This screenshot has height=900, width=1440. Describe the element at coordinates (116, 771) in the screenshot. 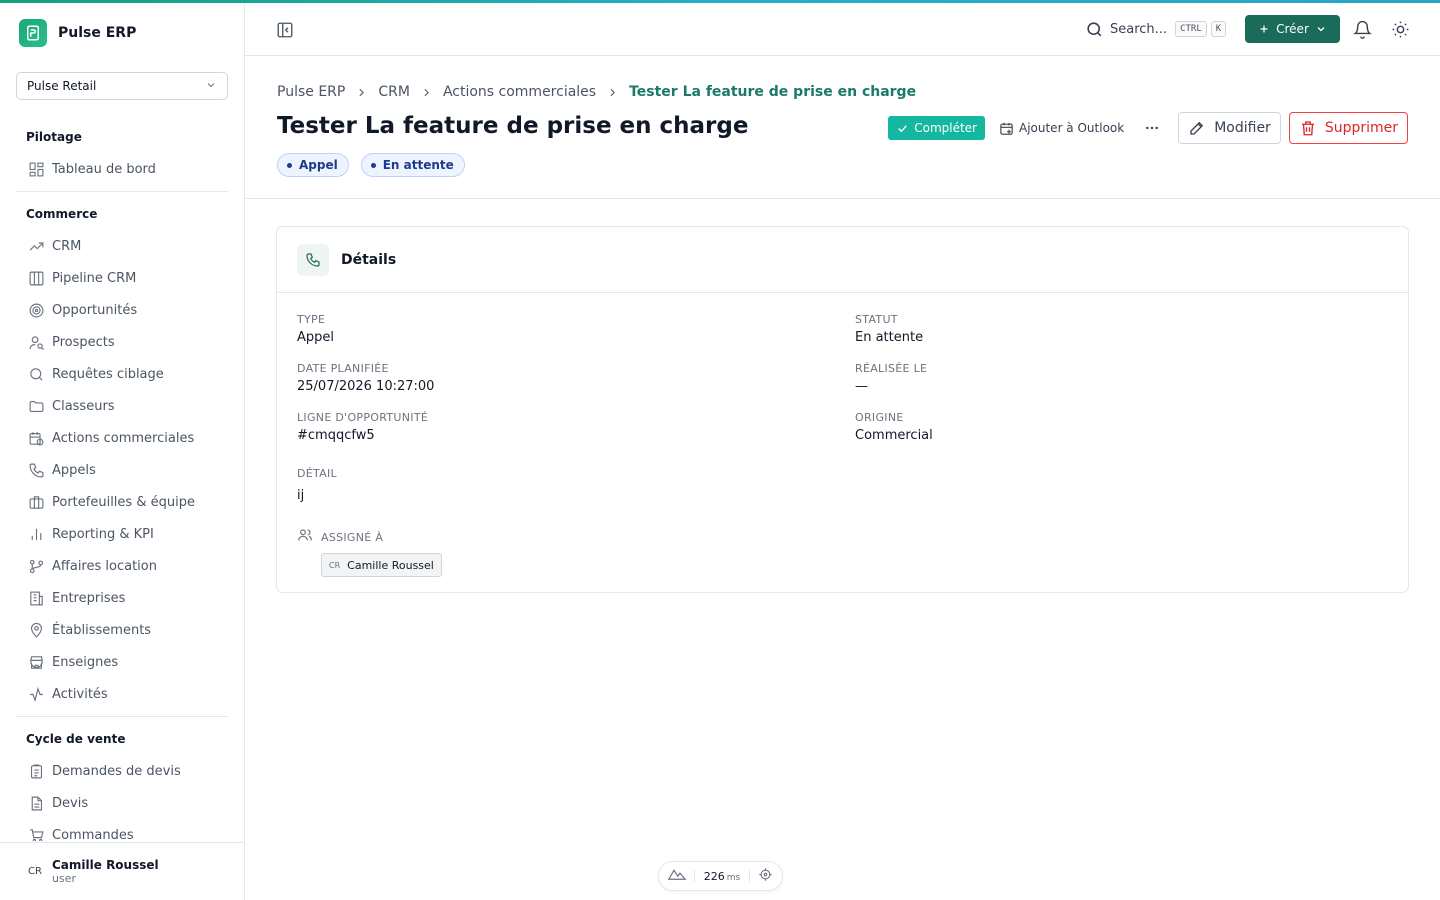

I see `sidebar-item-label: Demandes de devis` at that location.